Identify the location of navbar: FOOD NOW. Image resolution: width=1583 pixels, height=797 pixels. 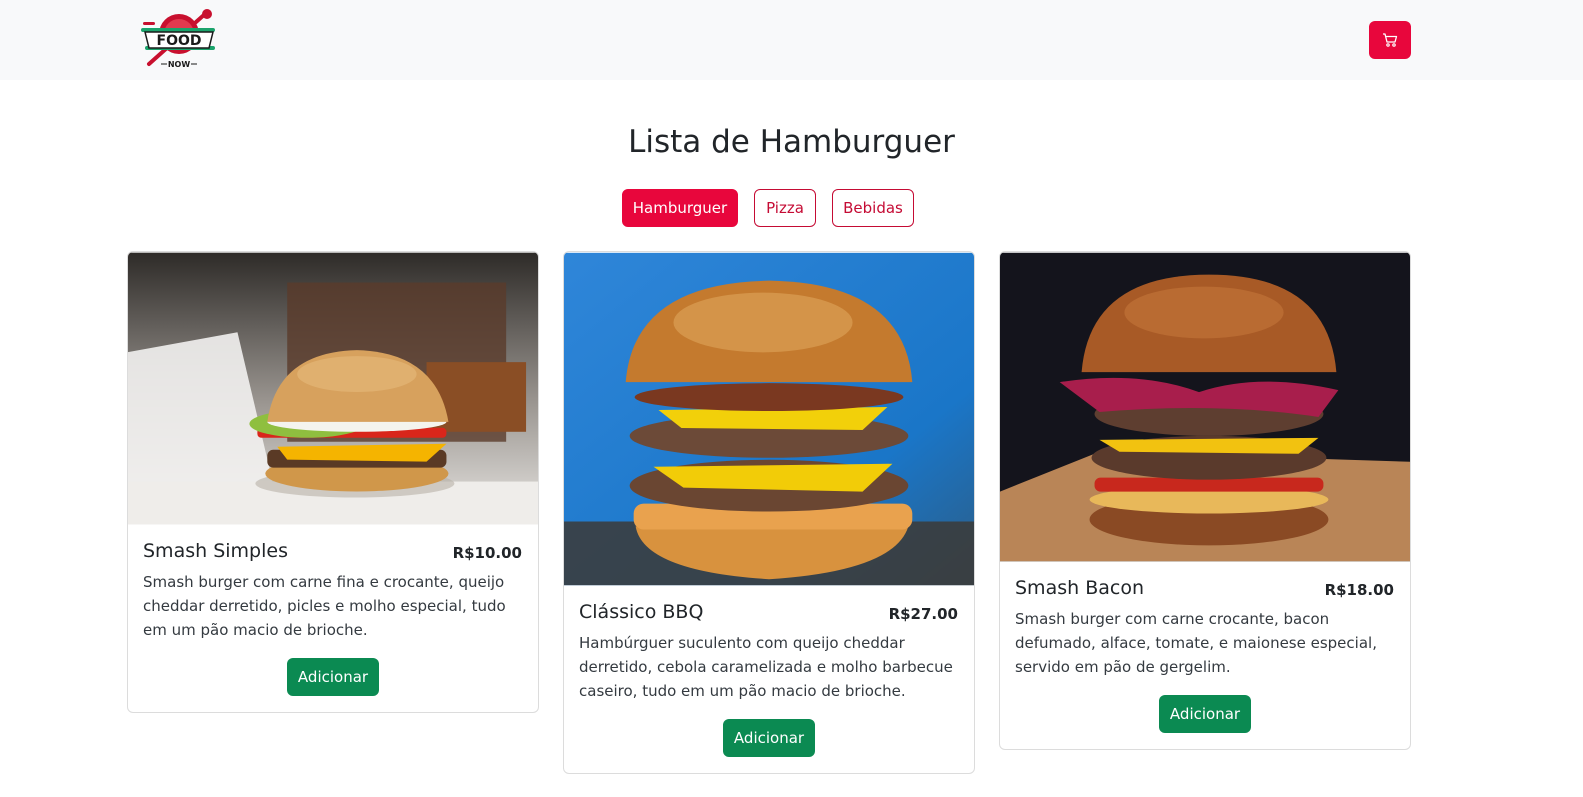
(791, 40).